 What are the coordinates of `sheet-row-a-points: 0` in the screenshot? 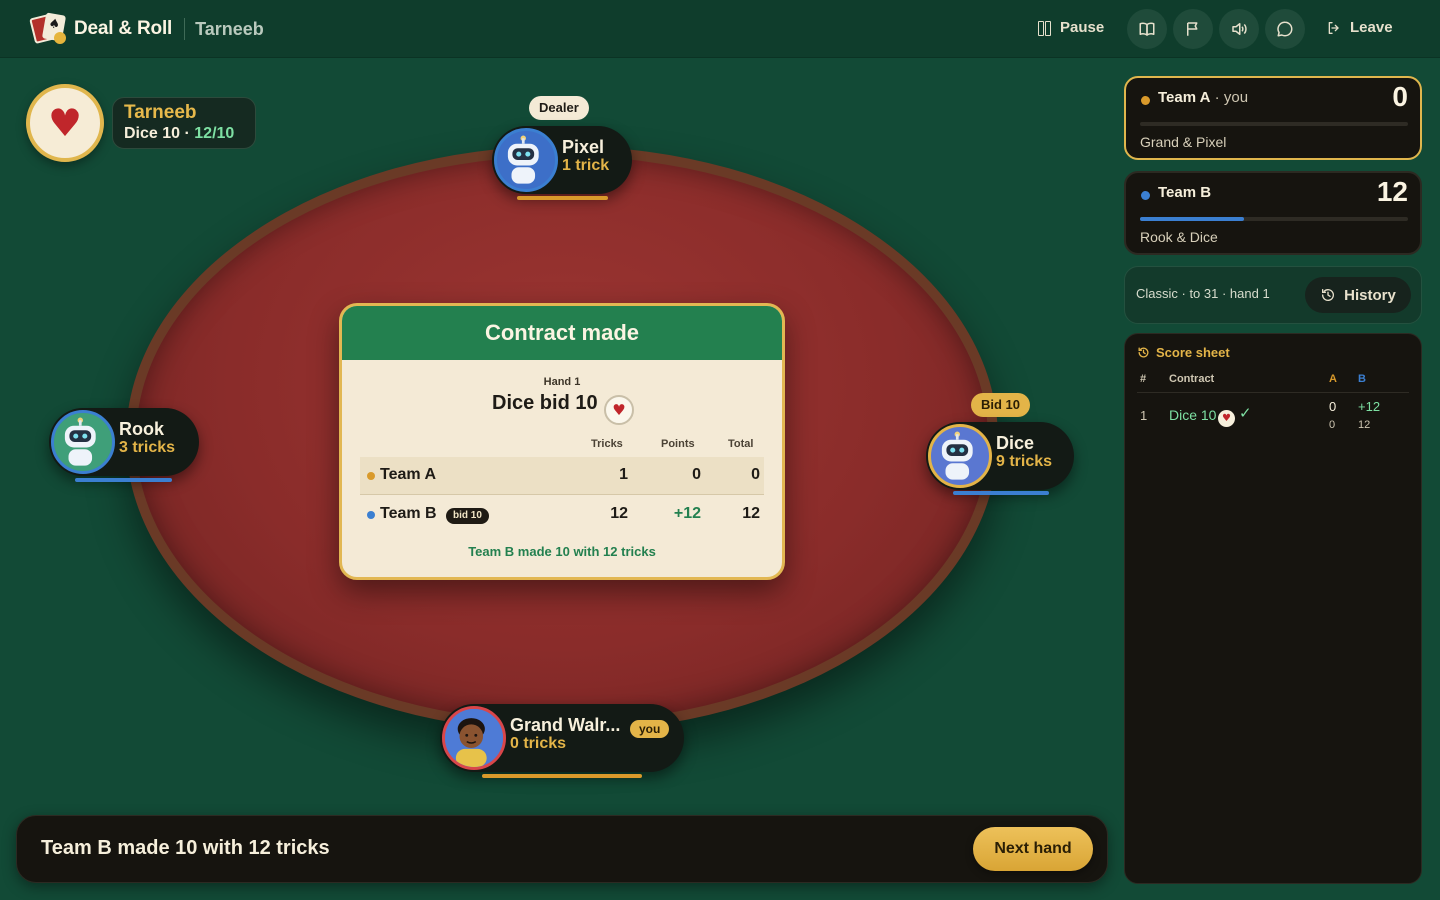 It's located at (1333, 406).